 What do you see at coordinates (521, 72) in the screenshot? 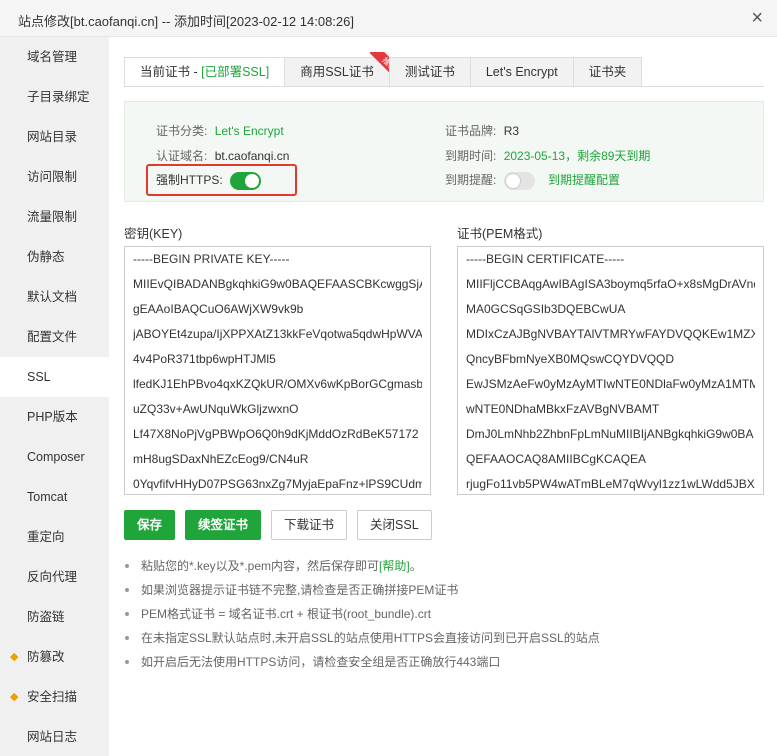
I see `tab-lets-encrypt: Let's Encrypt` at bounding box center [521, 72].